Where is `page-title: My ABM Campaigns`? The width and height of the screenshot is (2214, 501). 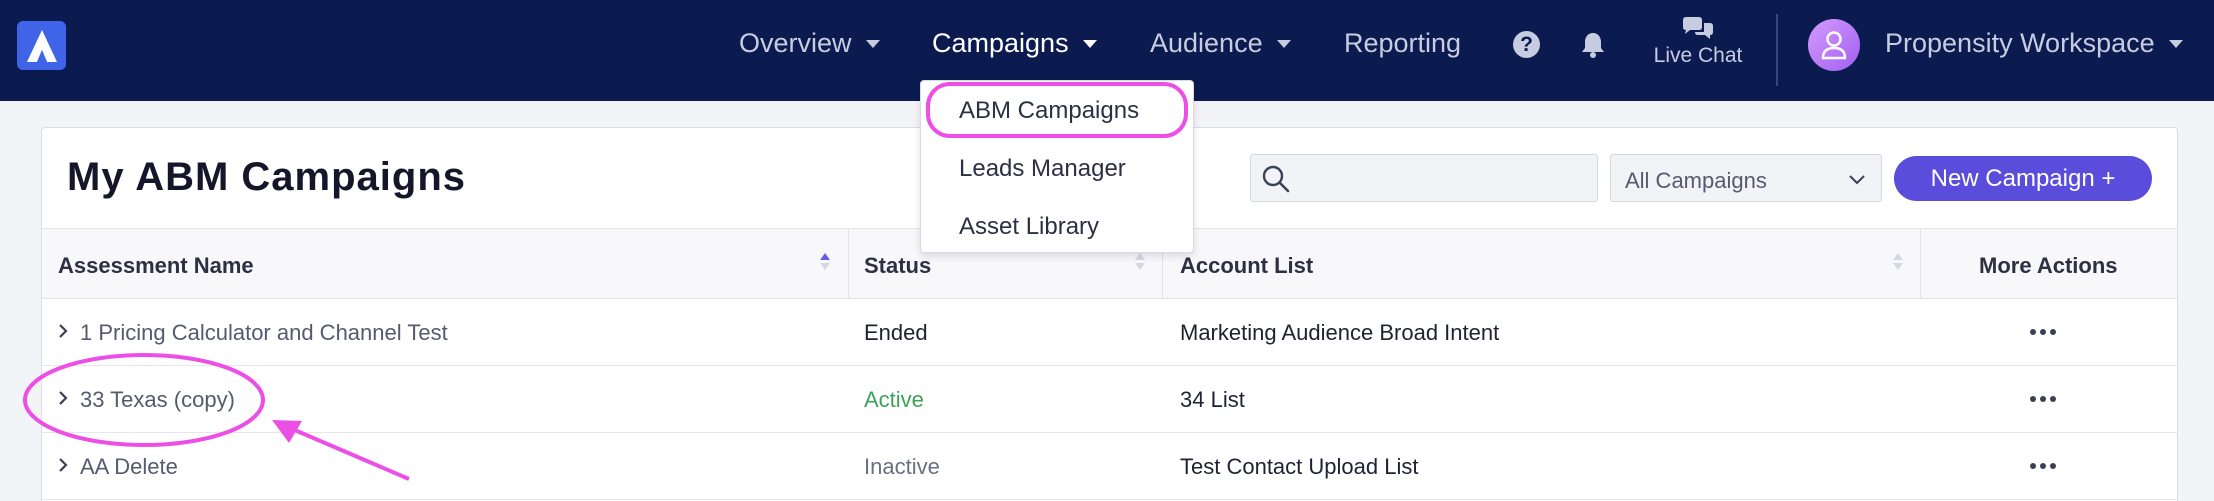 page-title: My ABM Campaigns is located at coordinates (267, 177).